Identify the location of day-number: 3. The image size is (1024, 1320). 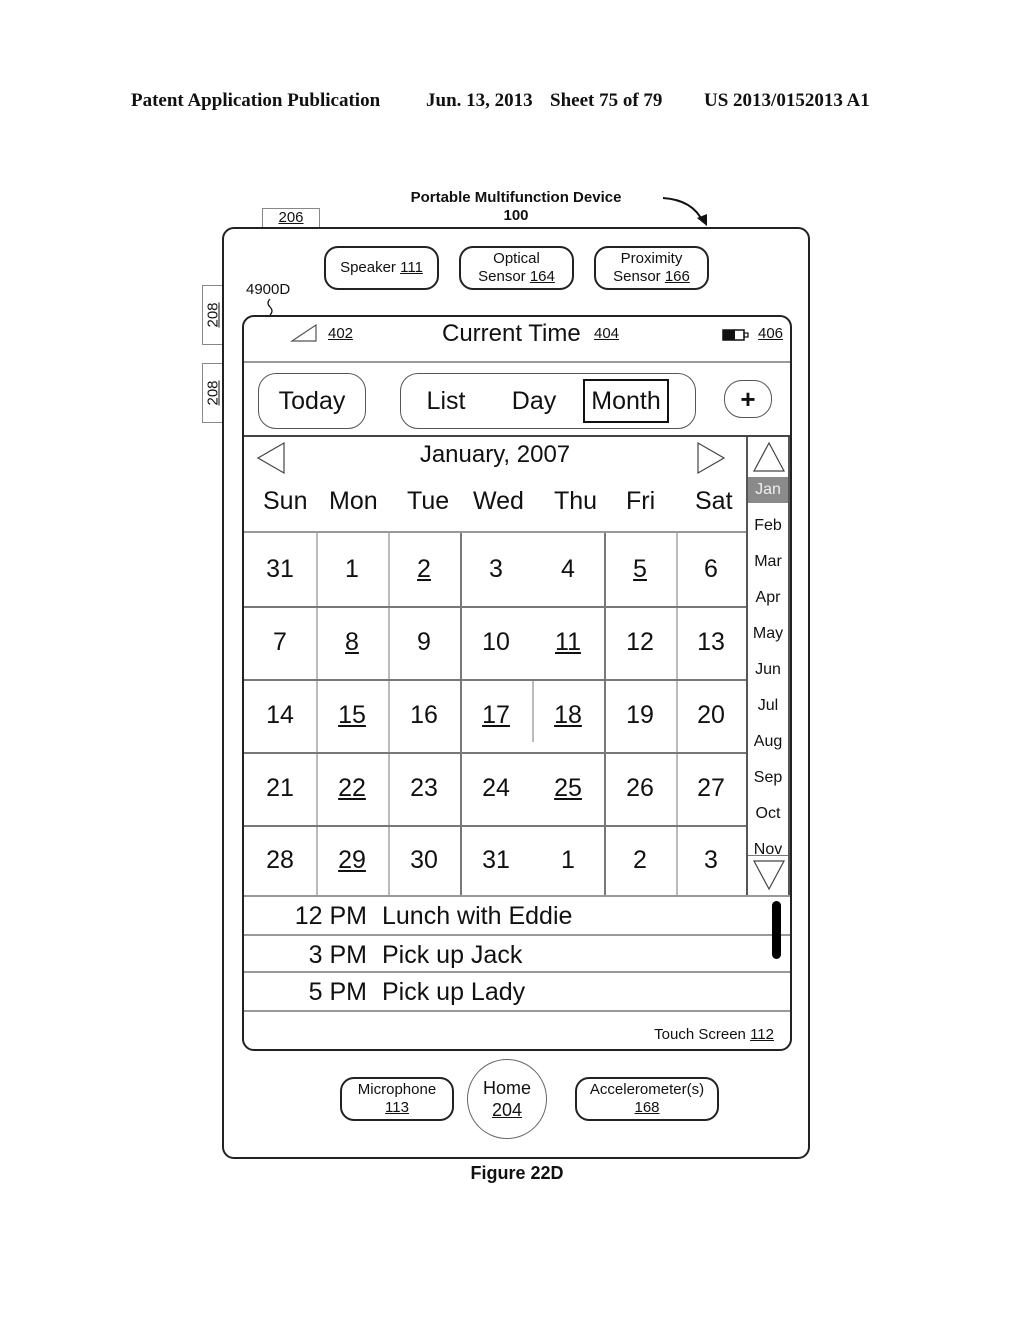
(711, 859).